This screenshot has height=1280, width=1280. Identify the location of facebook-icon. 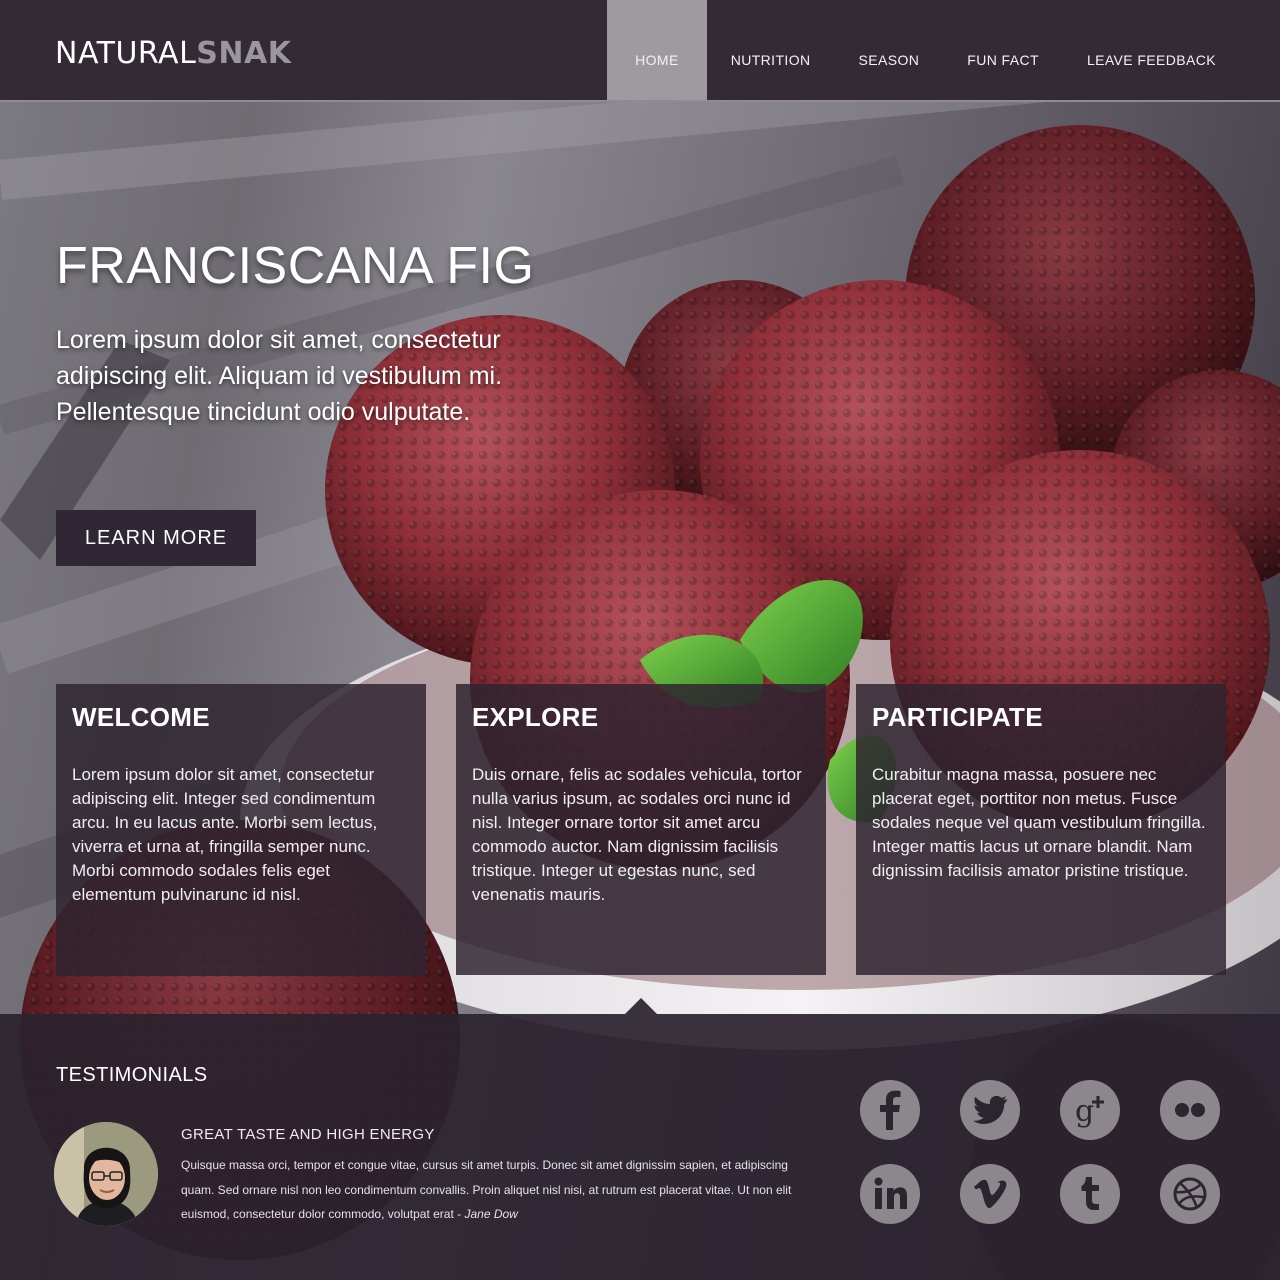
(890, 1110).